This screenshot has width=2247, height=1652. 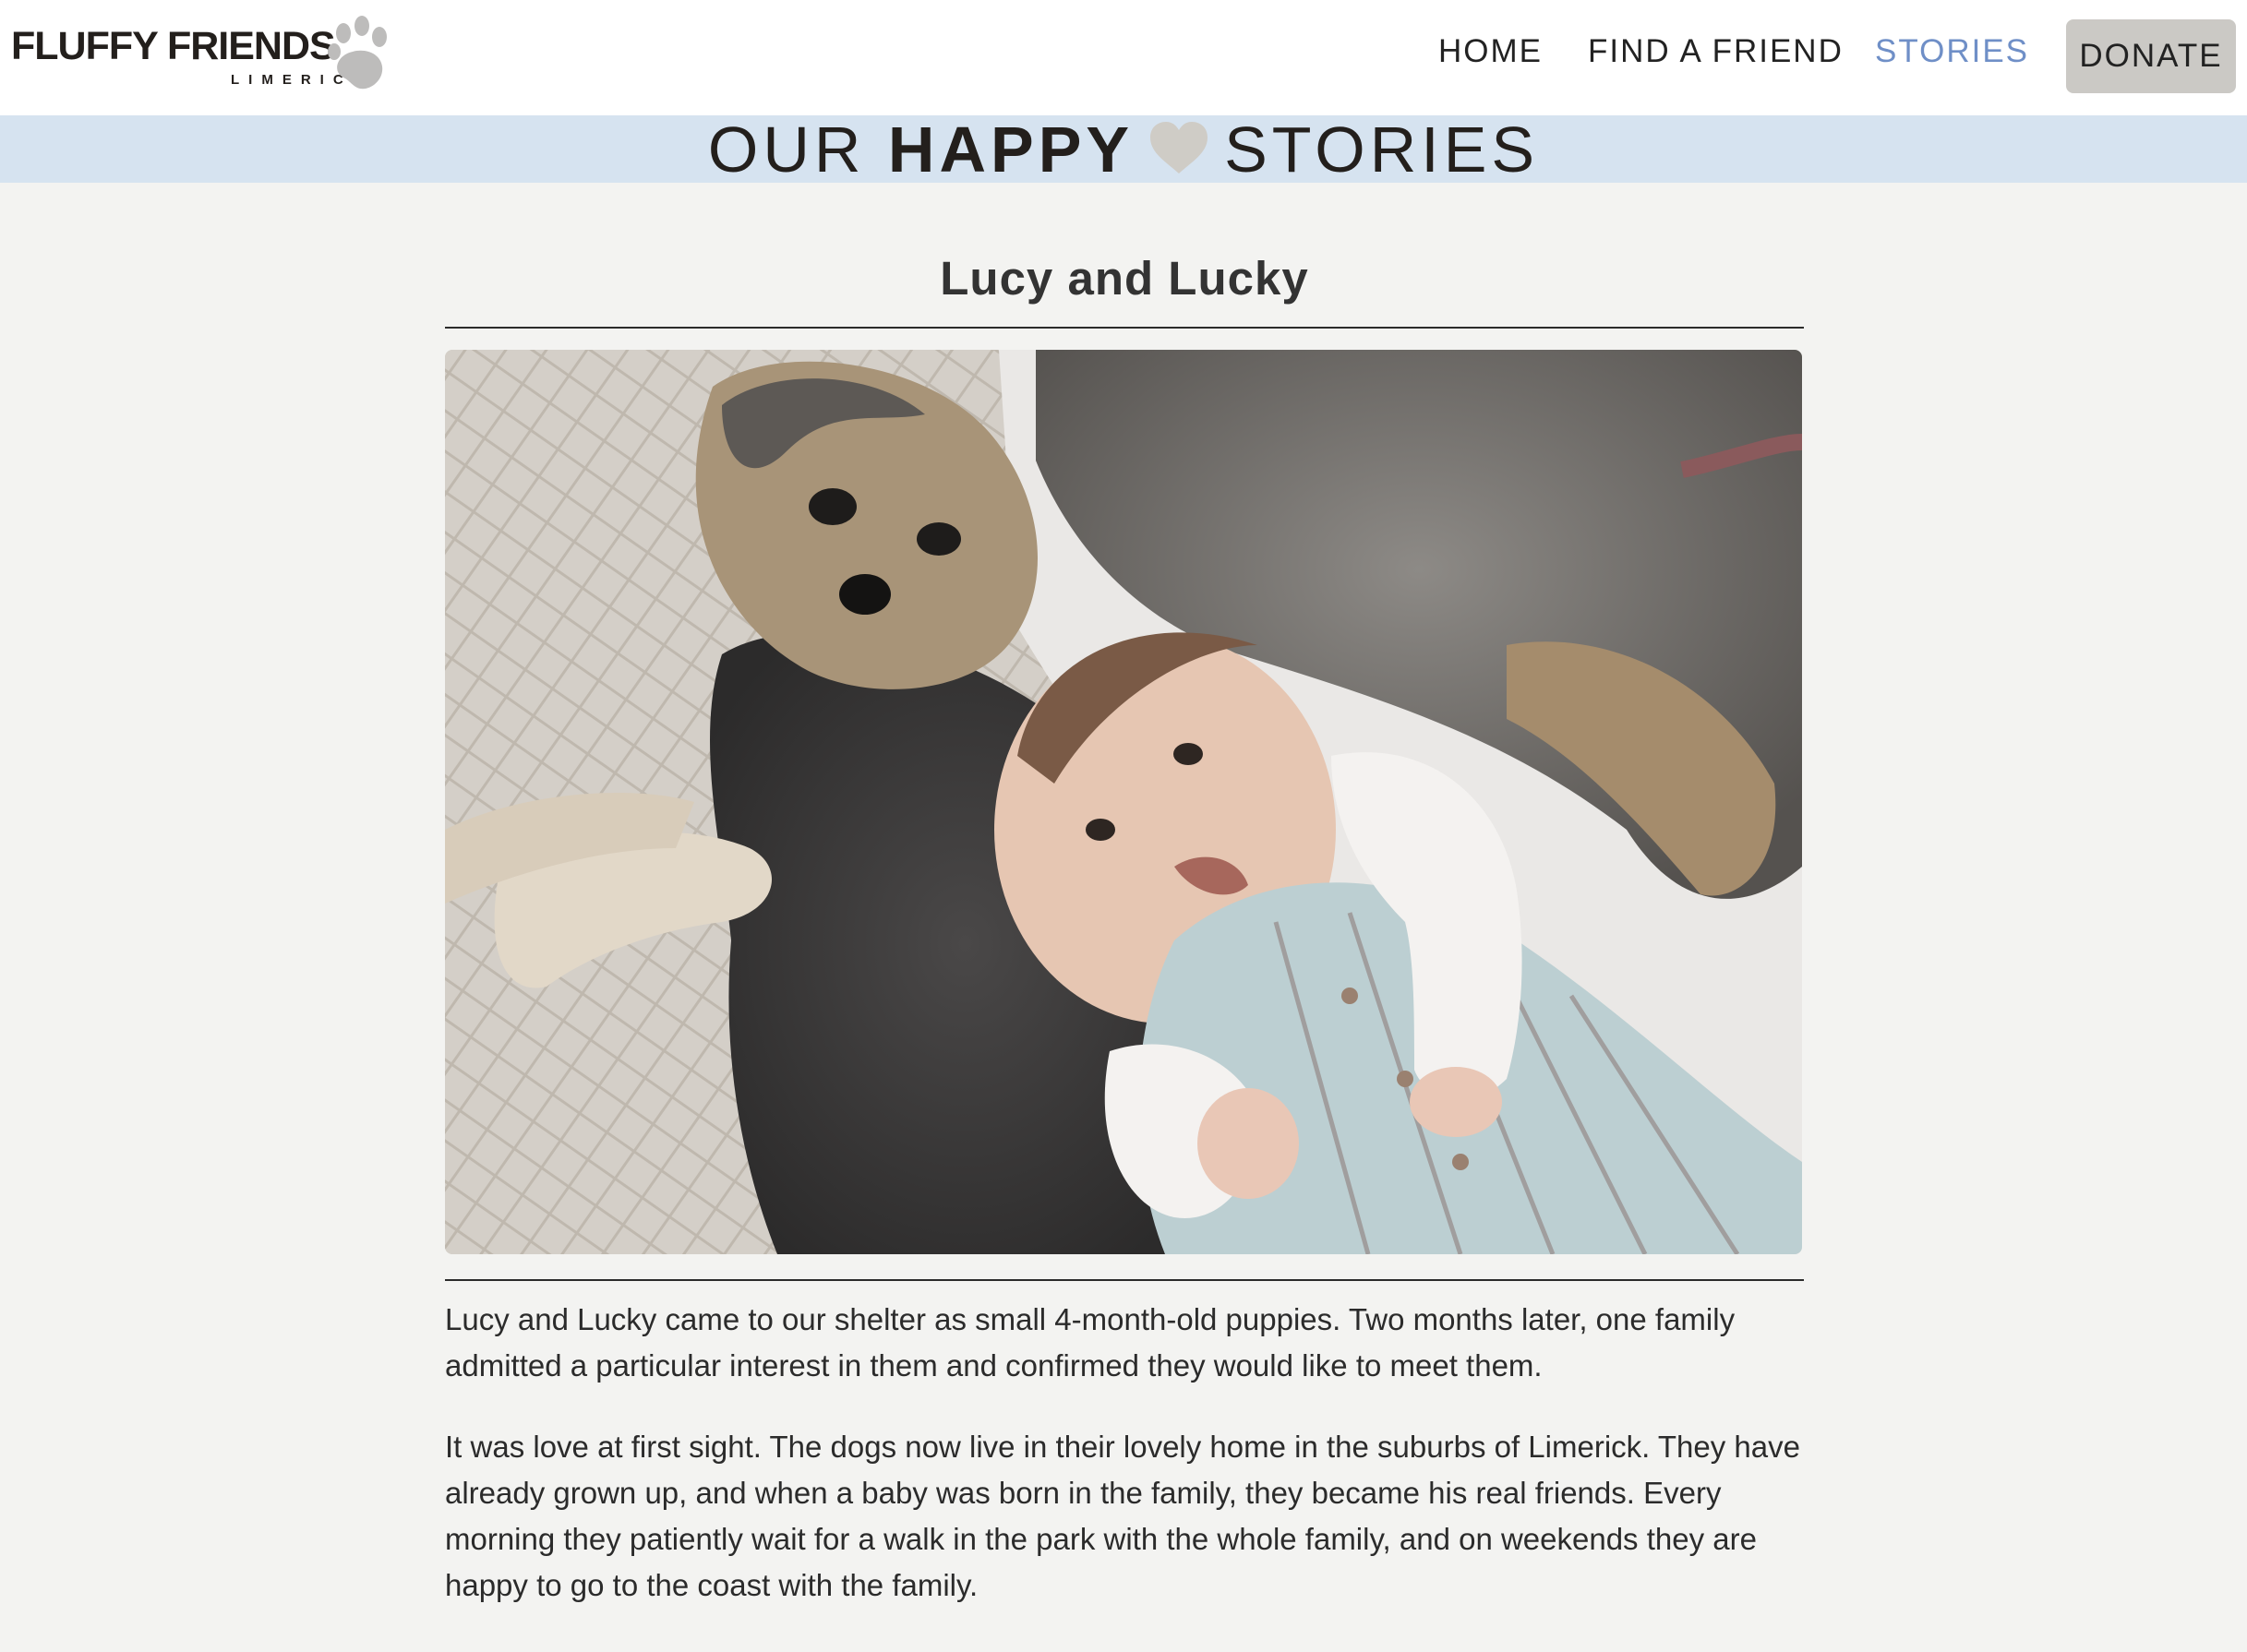 I want to click on banner-word-happy: HAPPY, so click(x=1011, y=150).